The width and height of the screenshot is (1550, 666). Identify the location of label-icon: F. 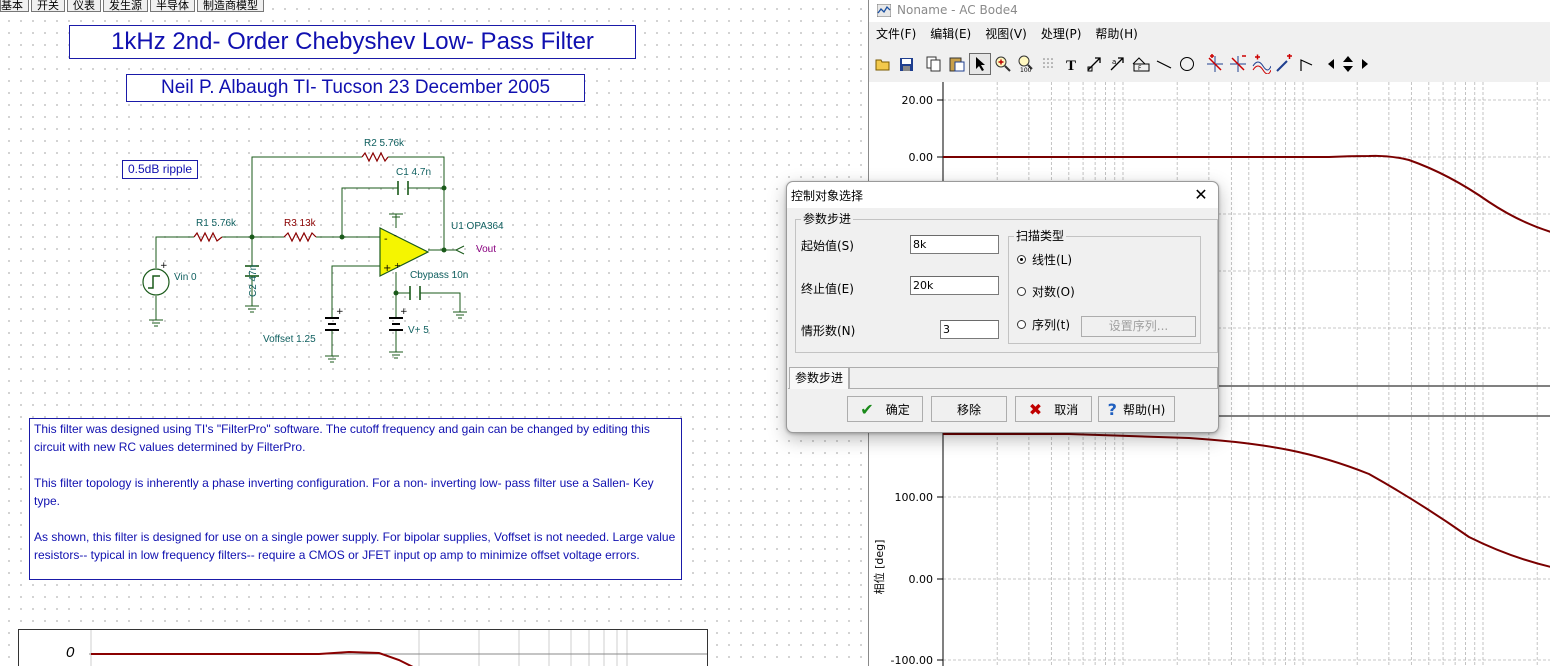
(1141, 64).